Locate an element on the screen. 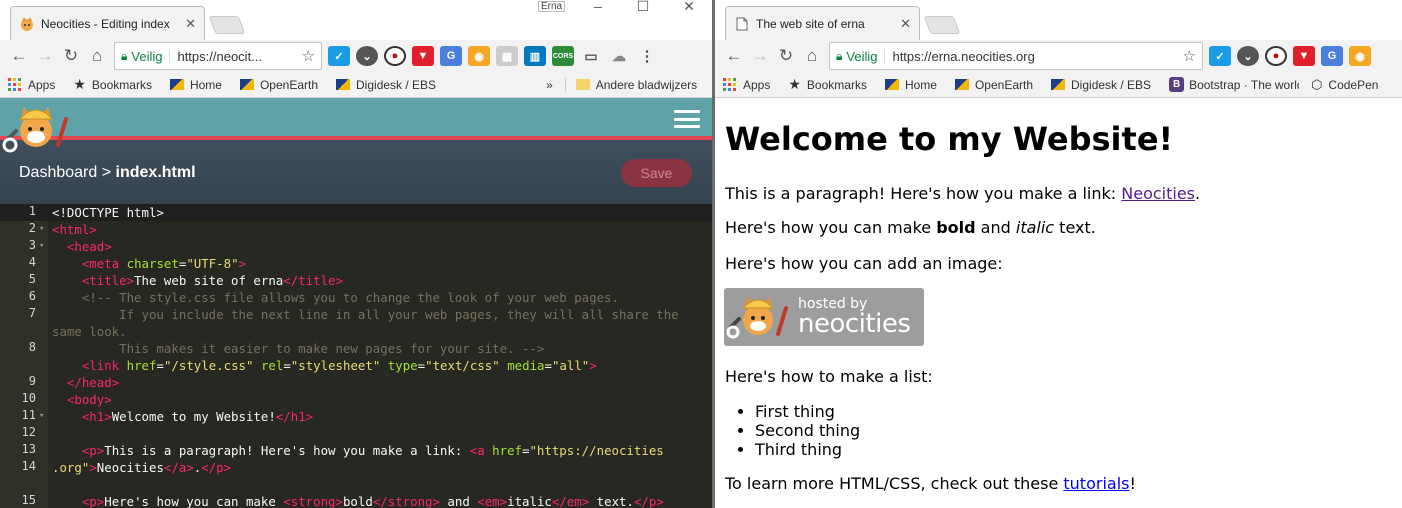 The image size is (1402, 508). cloud-extension-icon: ☁ is located at coordinates (619, 56).